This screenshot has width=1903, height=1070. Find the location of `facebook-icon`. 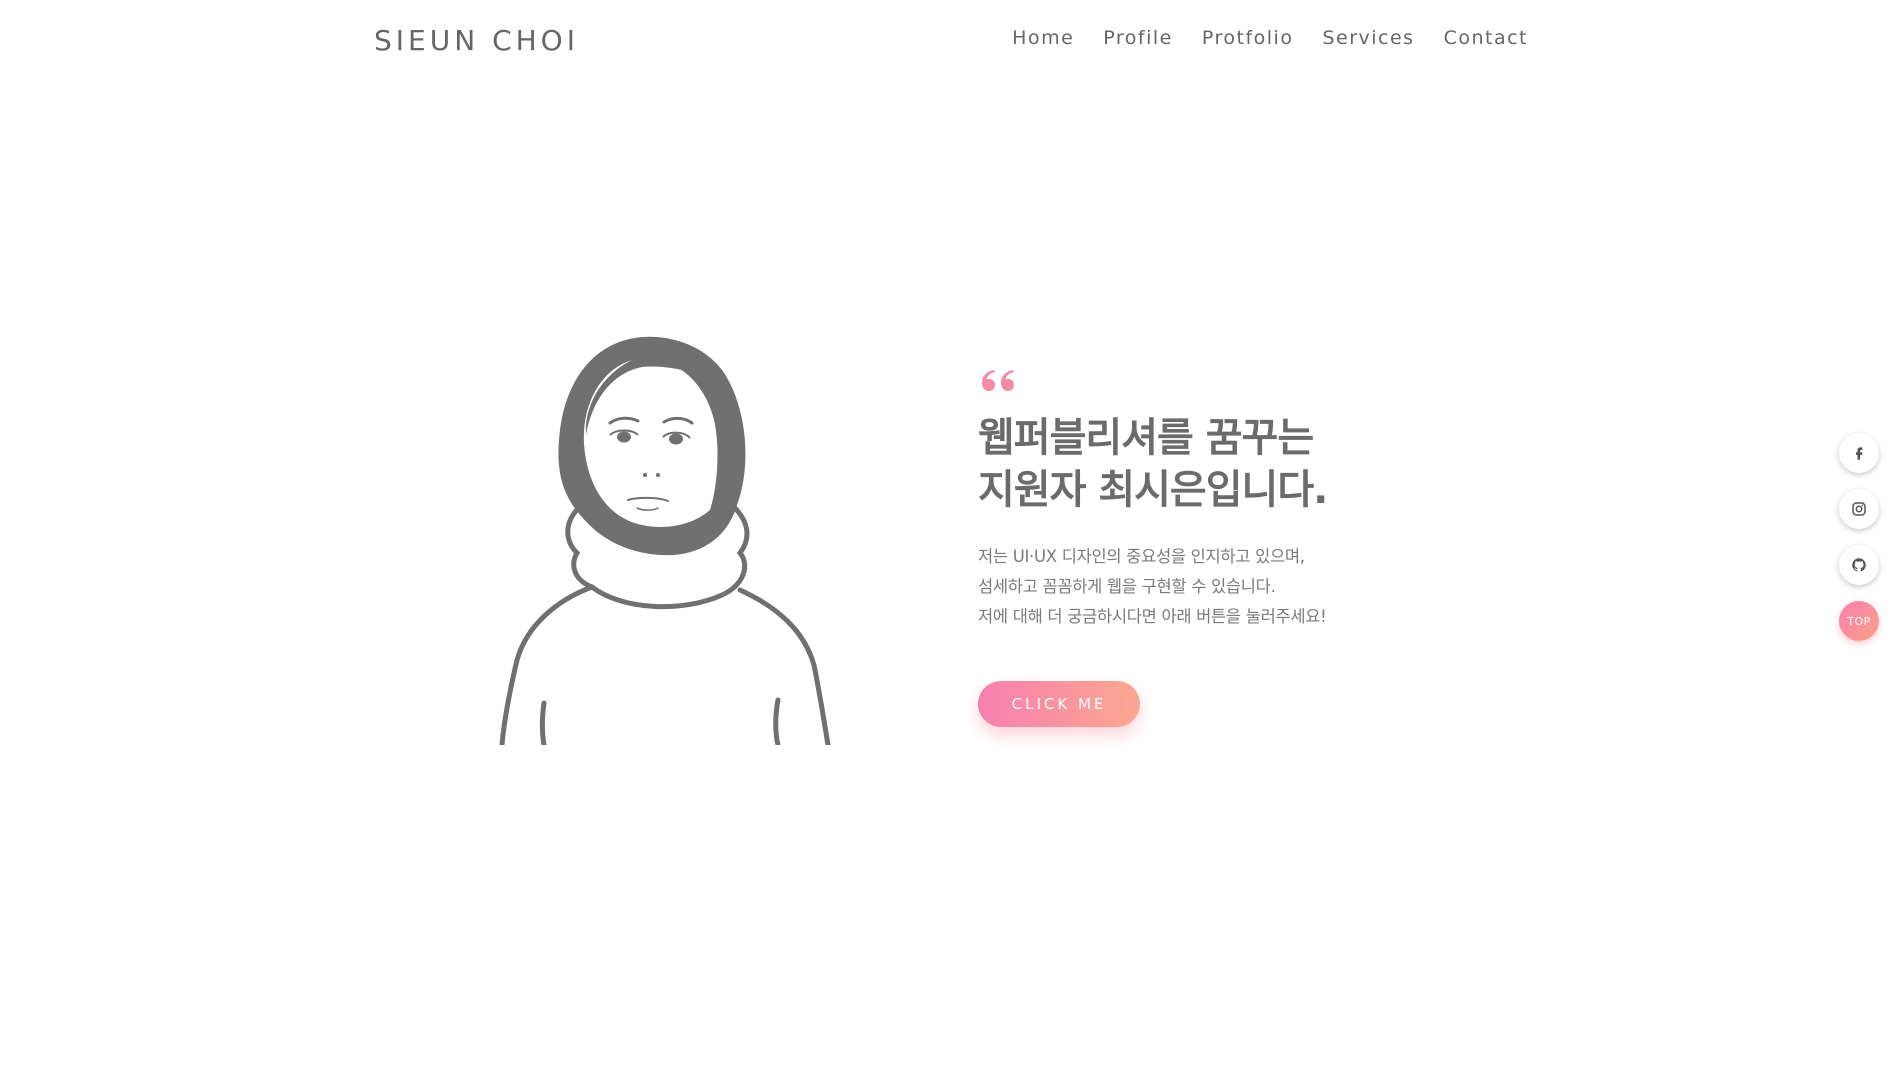

facebook-icon is located at coordinates (1859, 453).